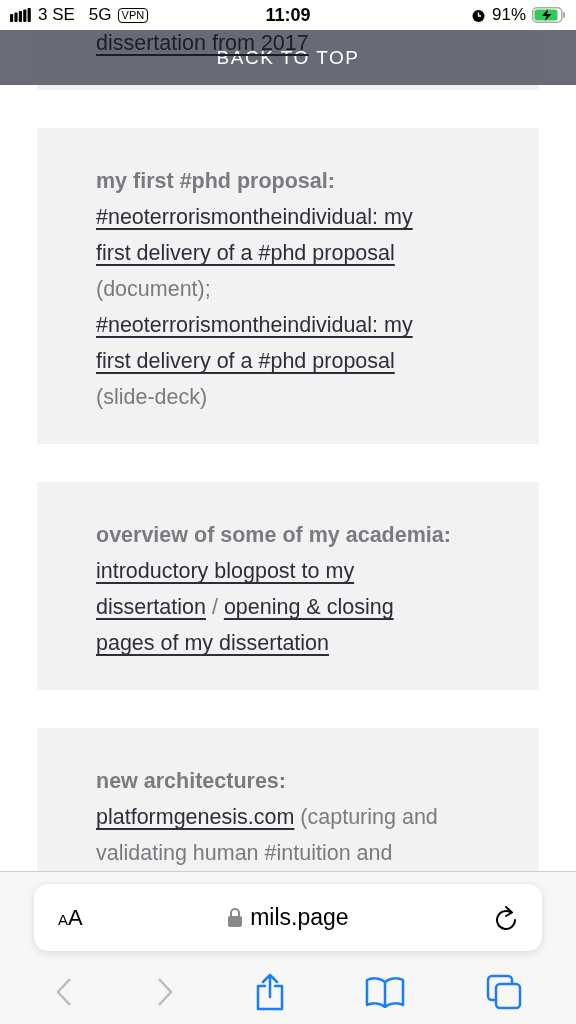  I want to click on url-text: mils.page, so click(299, 917).